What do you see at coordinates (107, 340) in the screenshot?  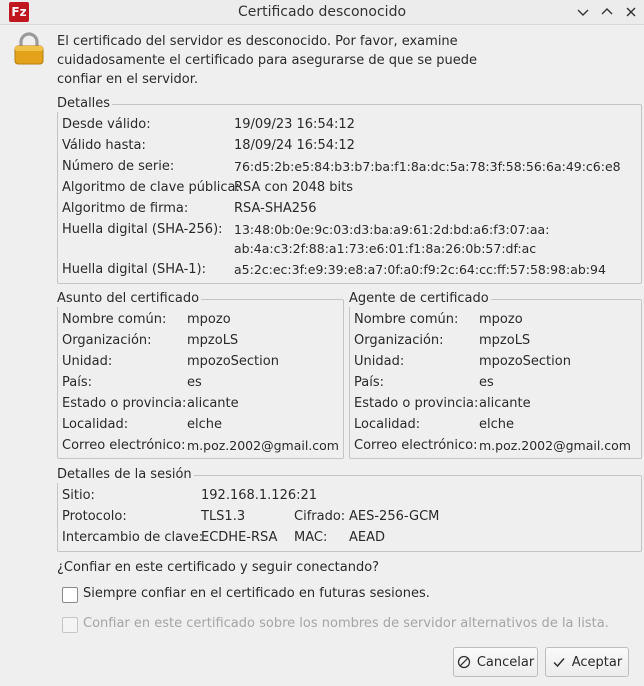 I see `subject-org-label: Organización:` at bounding box center [107, 340].